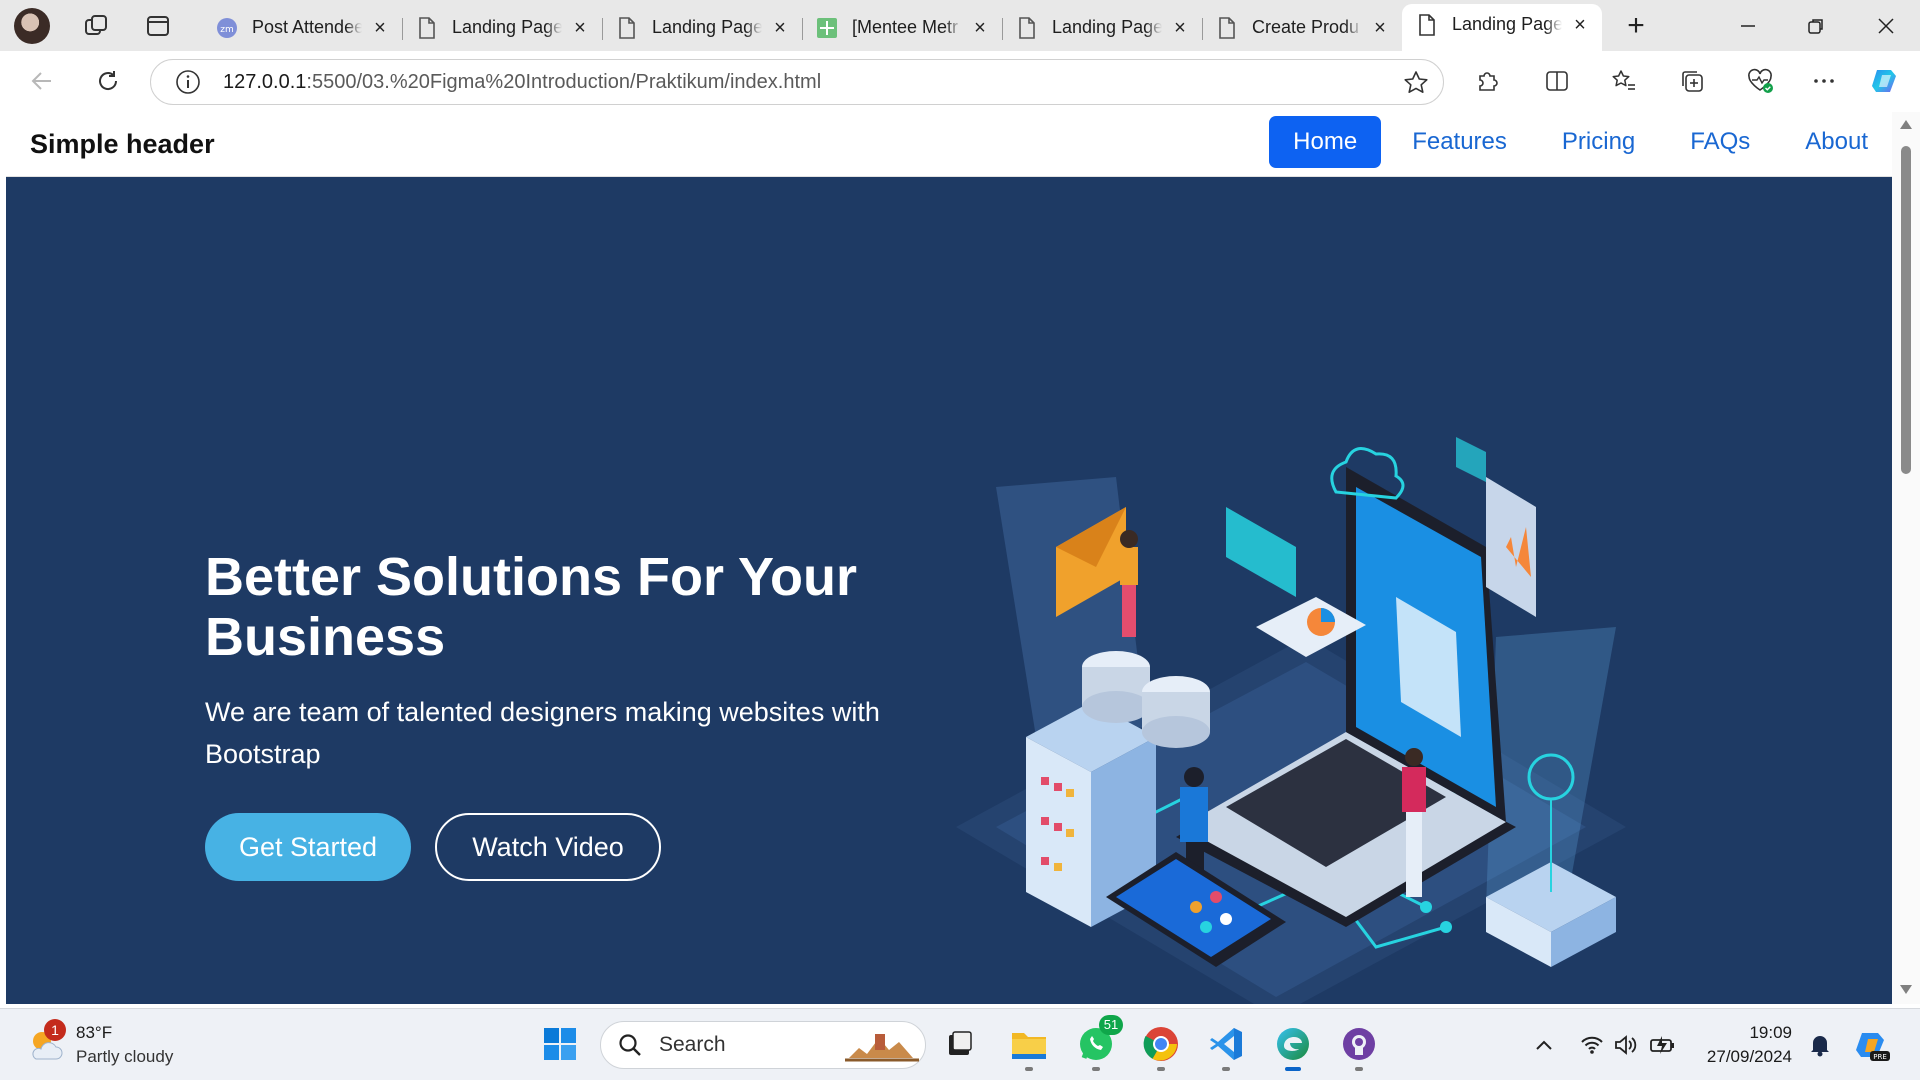 This screenshot has height=1080, width=1920. Describe the element at coordinates (32, 25) in the screenshot. I see `profile-avatar` at that location.